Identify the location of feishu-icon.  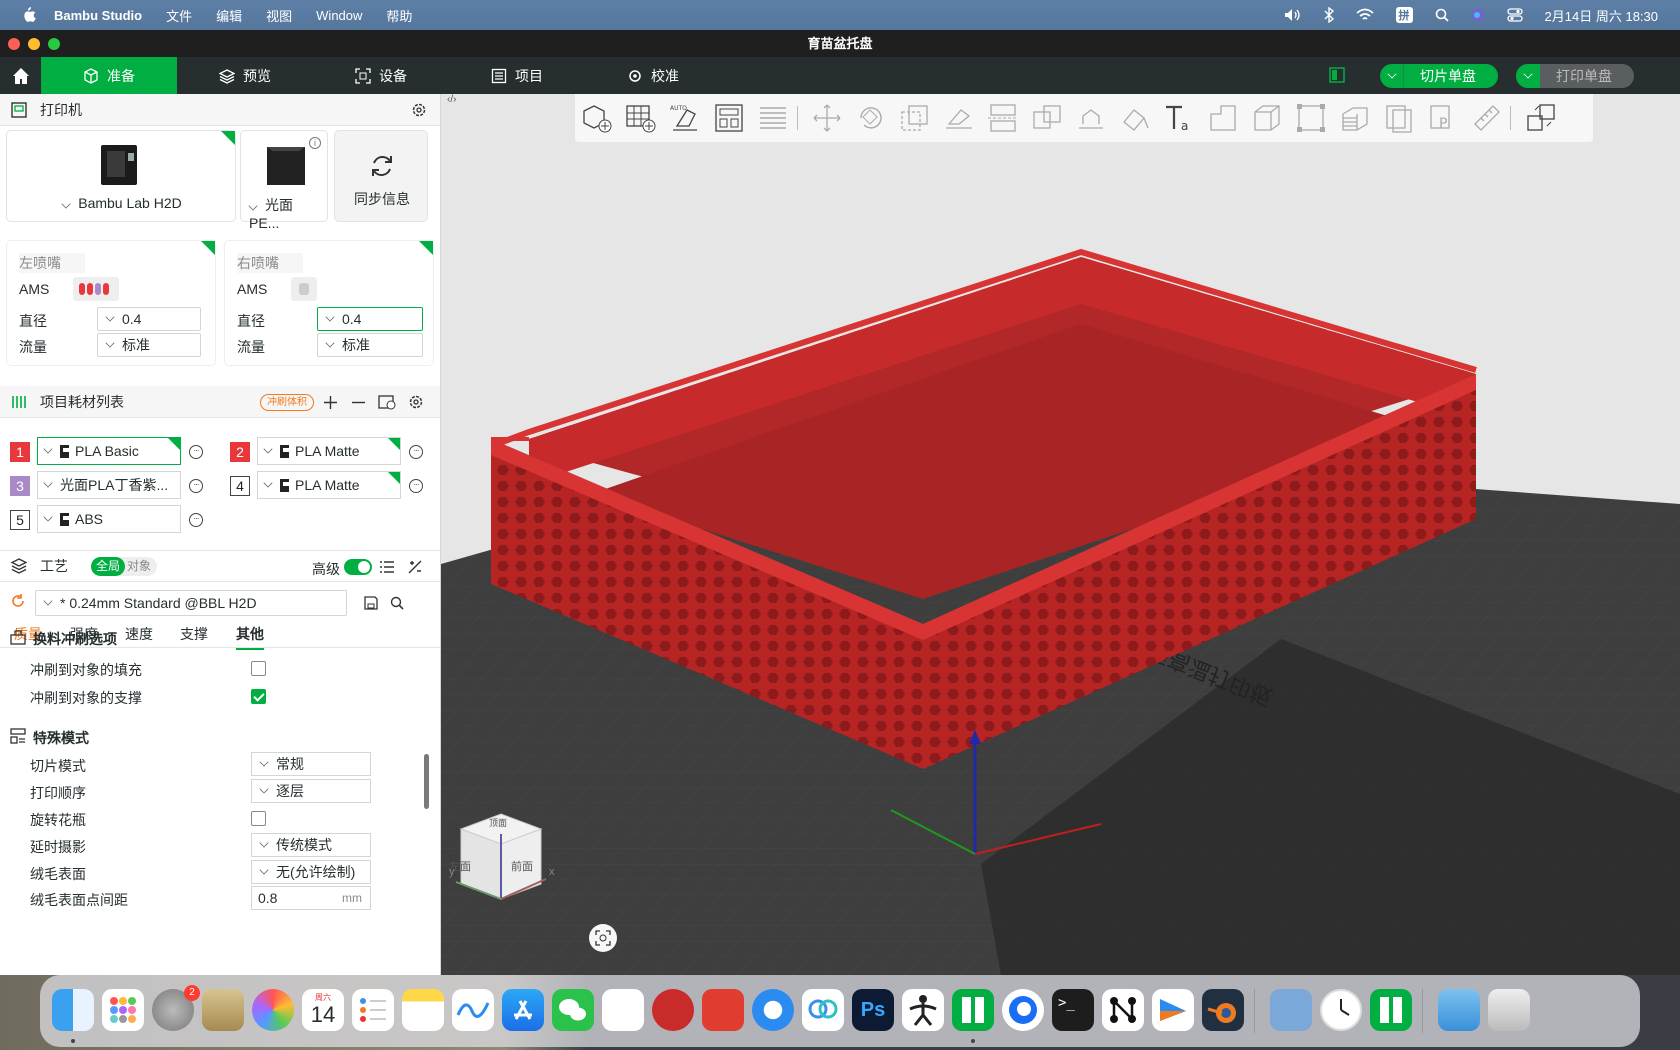
(1173, 1010).